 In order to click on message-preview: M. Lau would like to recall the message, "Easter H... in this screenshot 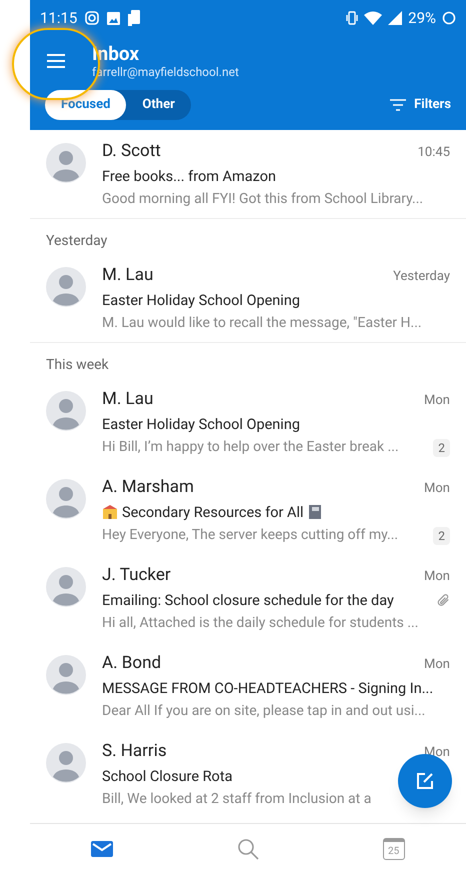, I will do `click(262, 324)`.